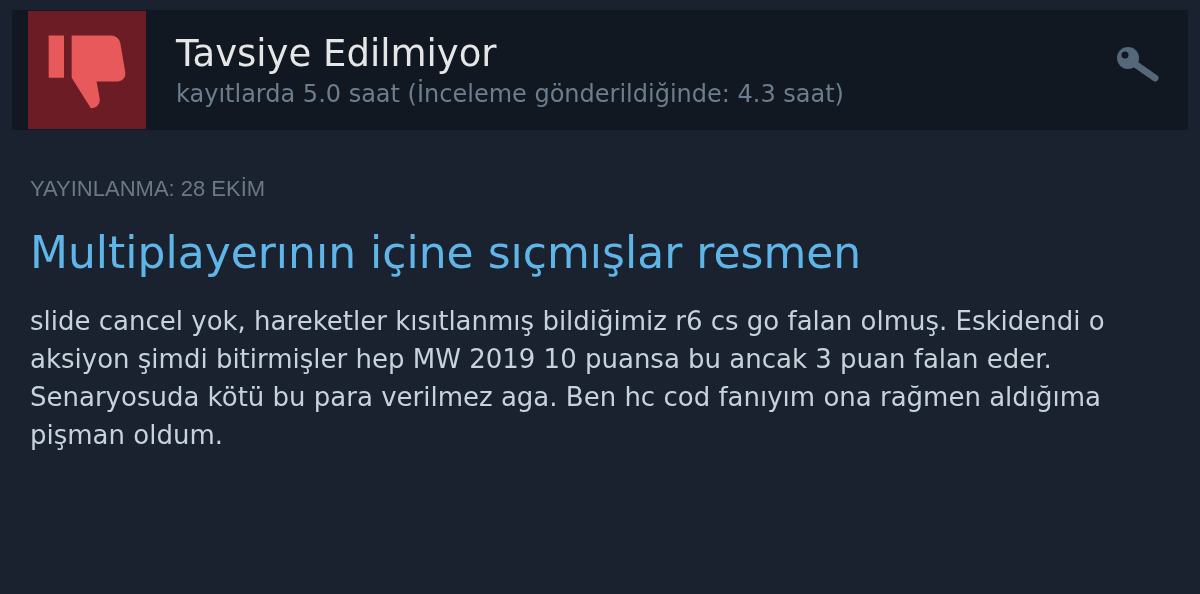  Describe the element at coordinates (148, 189) in the screenshot. I see `posted-date: YAYINLANMA: 28 EKİM` at that location.